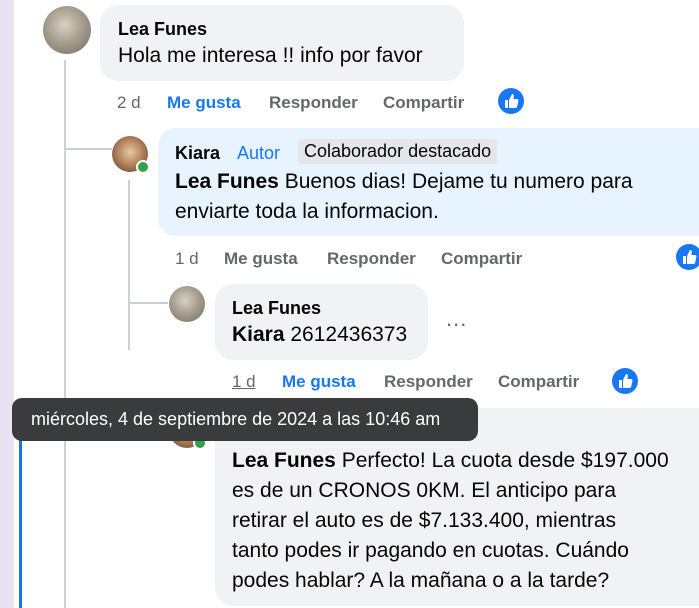 This screenshot has width=699, height=608. What do you see at coordinates (143, 167) in the screenshot?
I see `online-status-icon` at bounding box center [143, 167].